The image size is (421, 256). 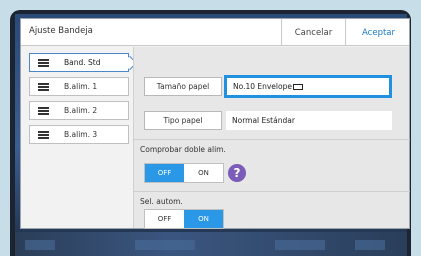 I want to click on auto-select-toggle: OFF ON, so click(x=184, y=219).